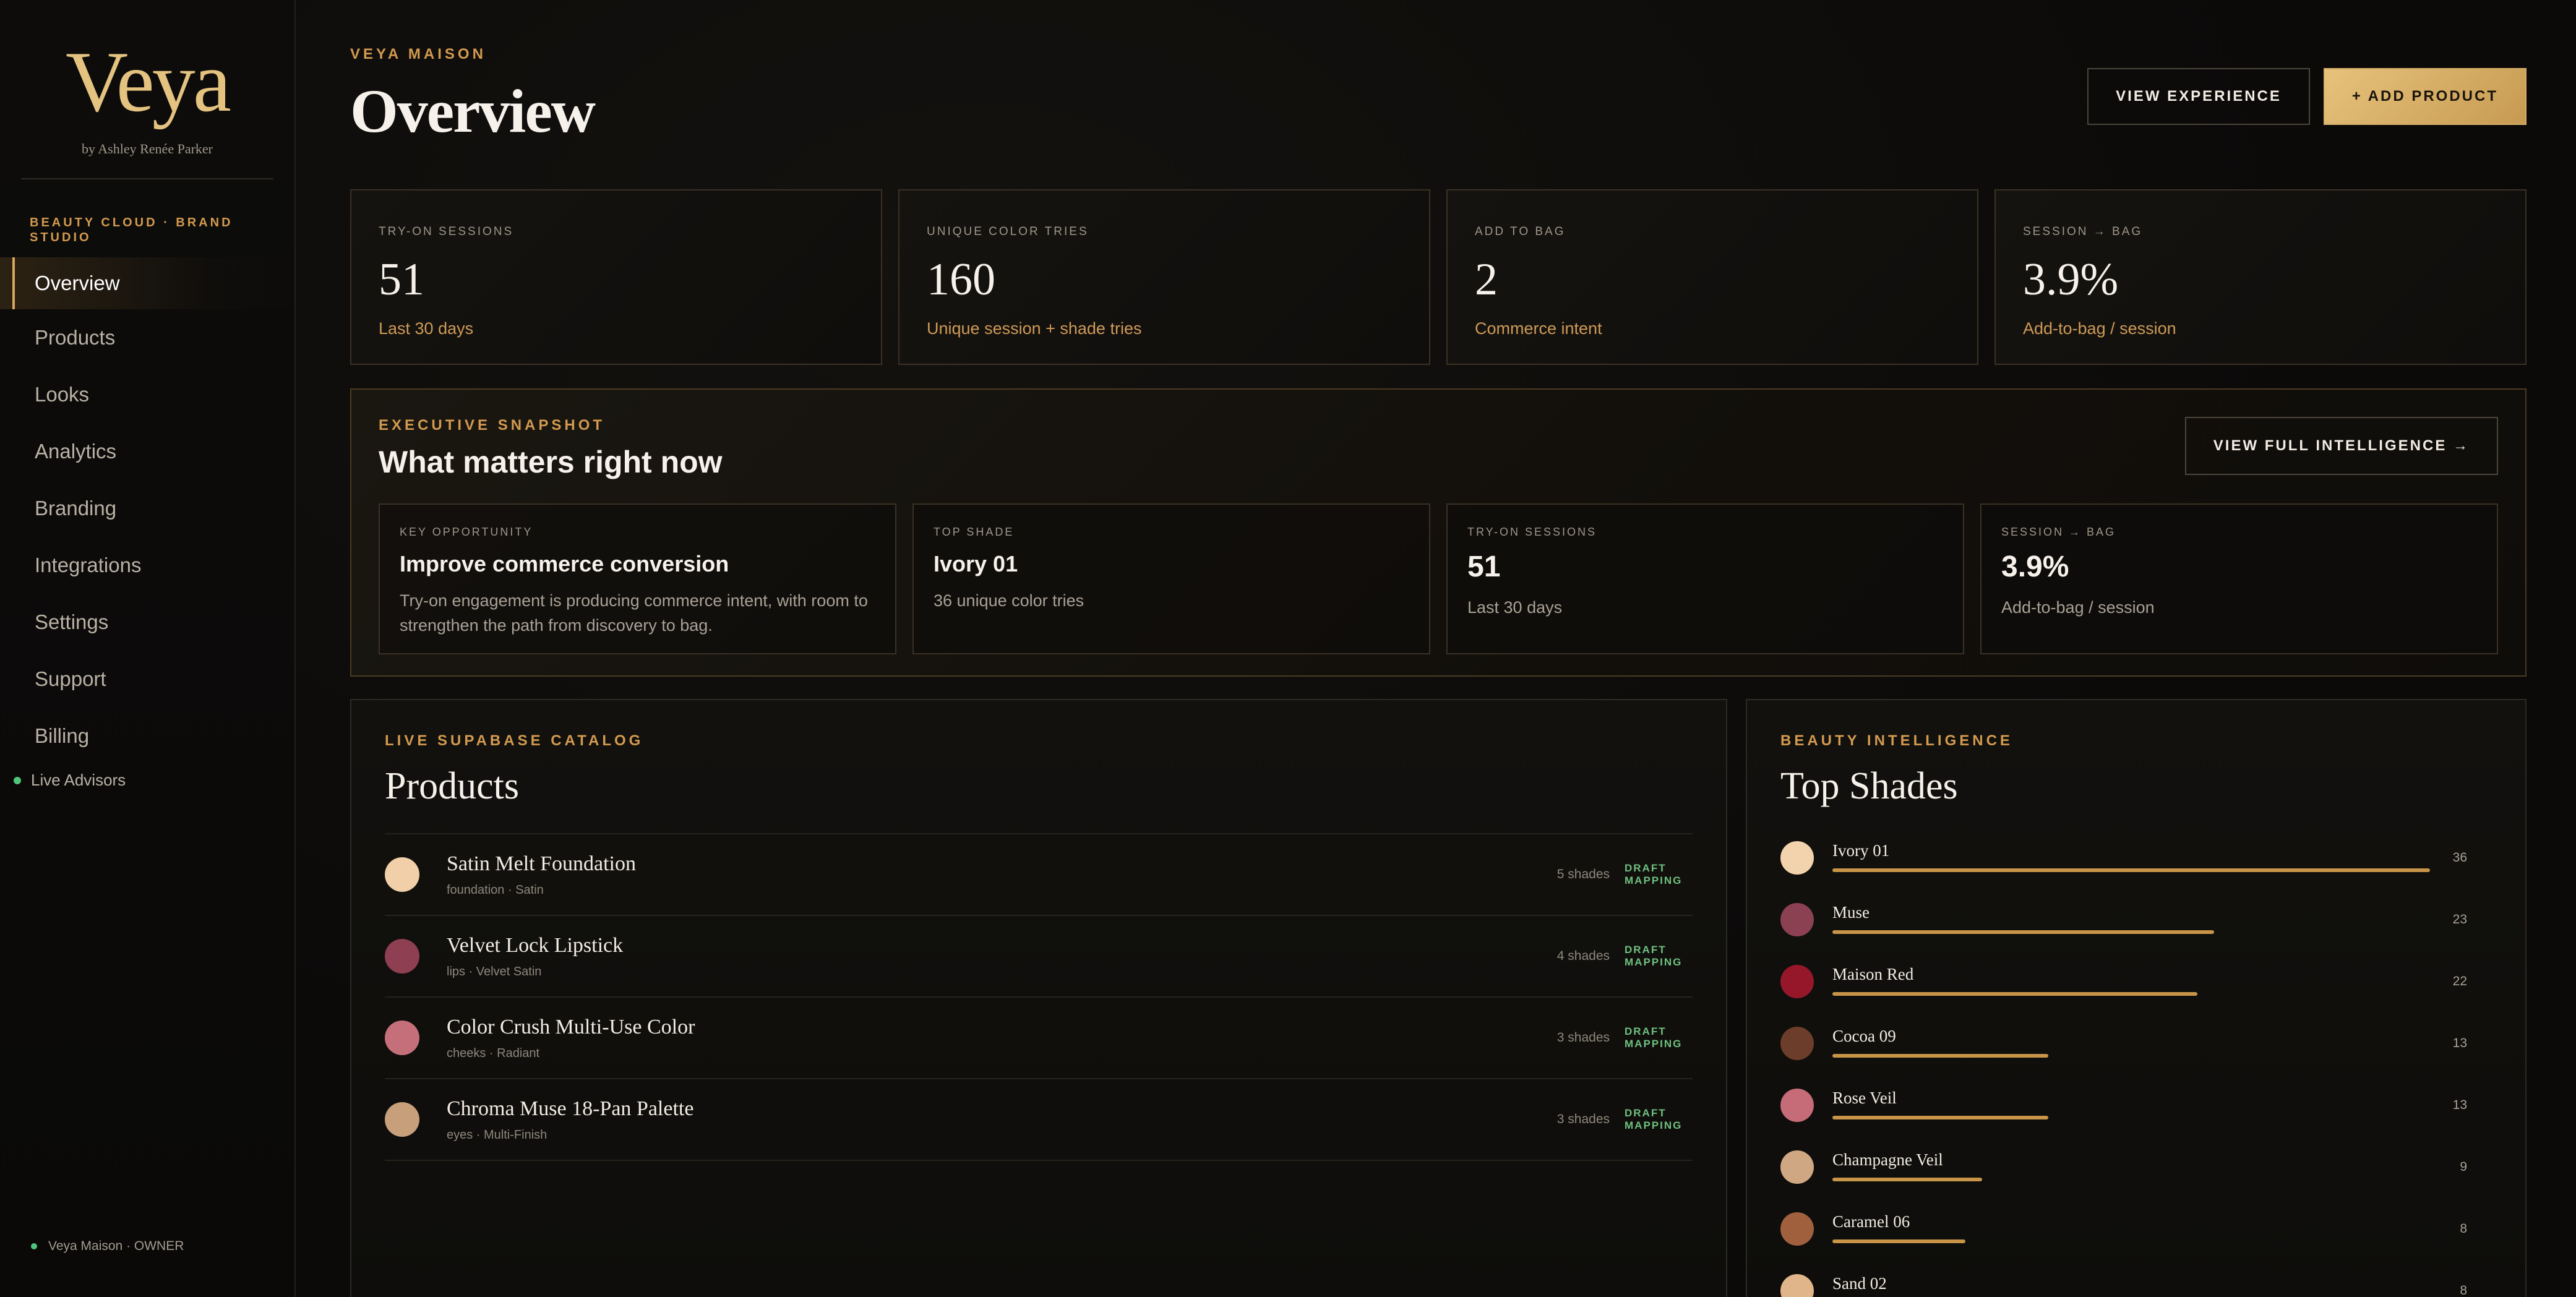 This screenshot has width=2576, height=1297. I want to click on sidebar-divider, so click(147, 178).